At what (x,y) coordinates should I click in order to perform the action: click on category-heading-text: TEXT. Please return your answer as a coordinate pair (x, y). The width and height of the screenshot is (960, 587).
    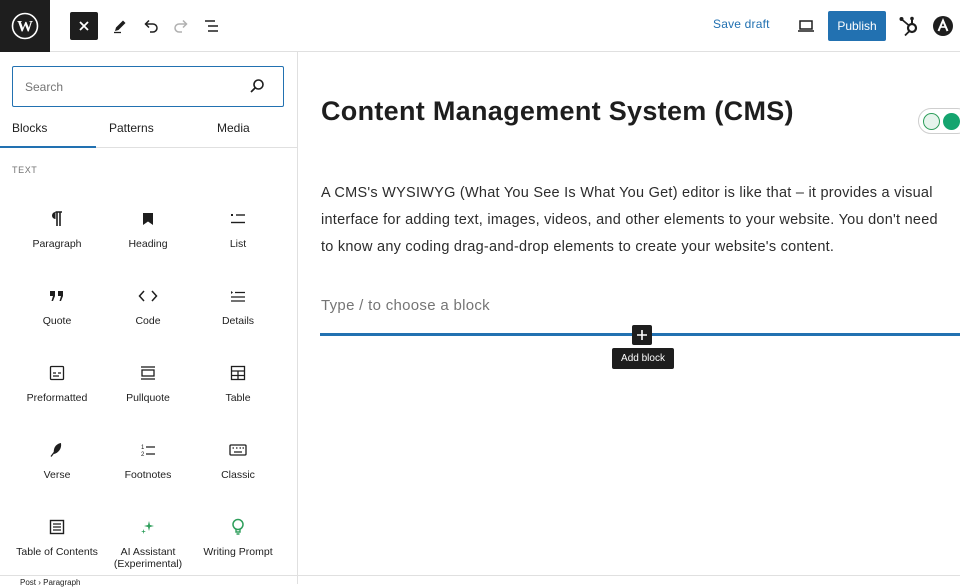
    Looking at the image, I should click on (25, 170).